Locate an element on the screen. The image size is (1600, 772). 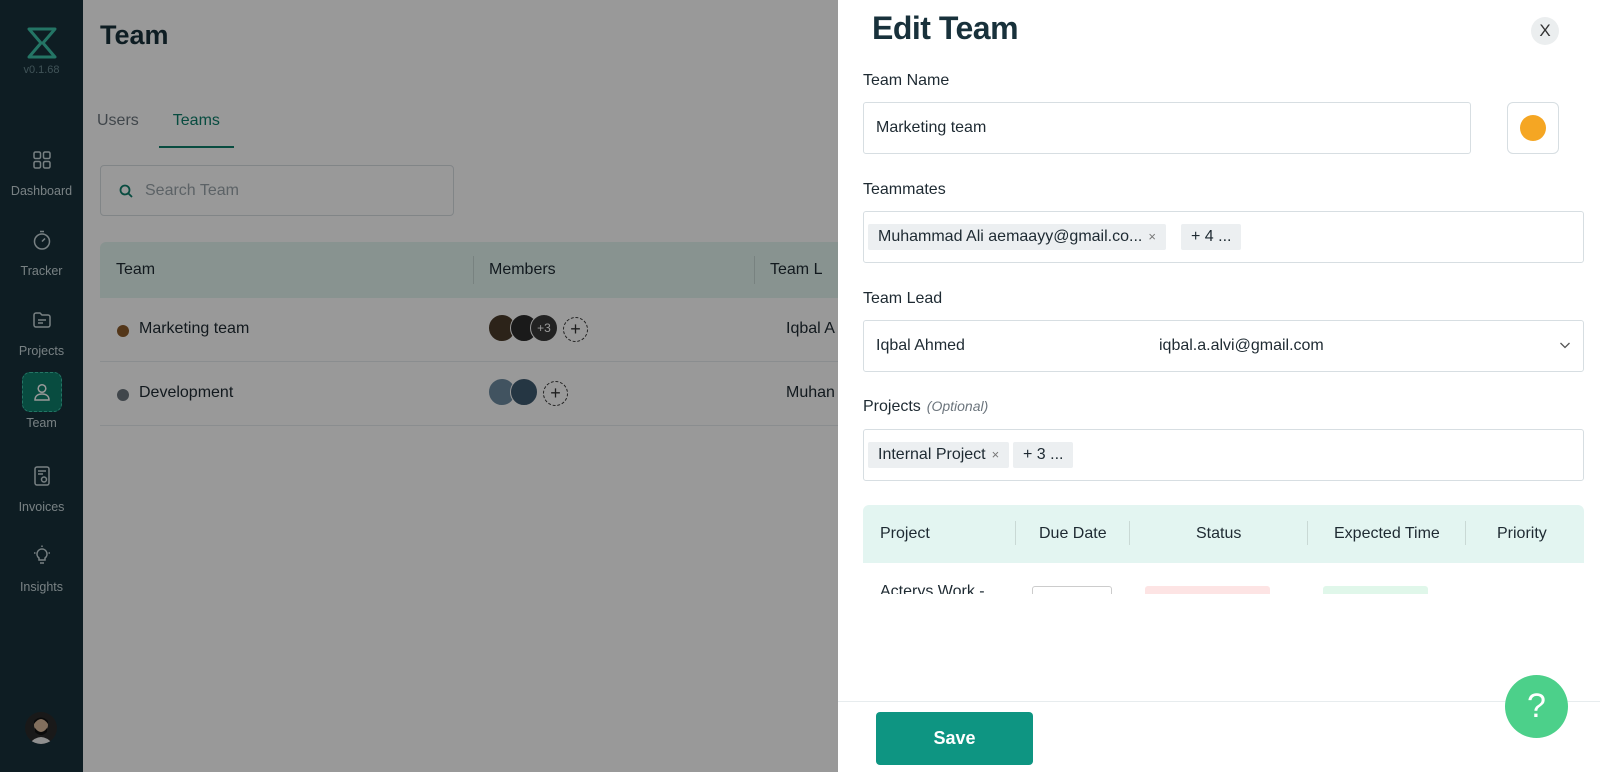
team-lead-name: Iqbal Ahmed is located at coordinates (920, 345).